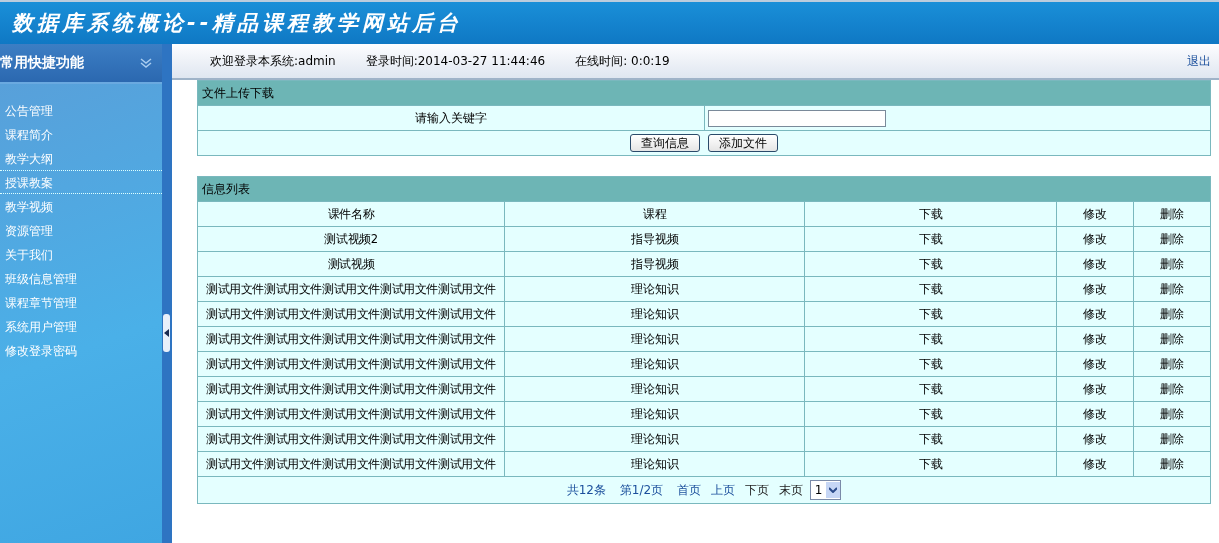  I want to click on column-header: 课件名称, so click(351, 214).